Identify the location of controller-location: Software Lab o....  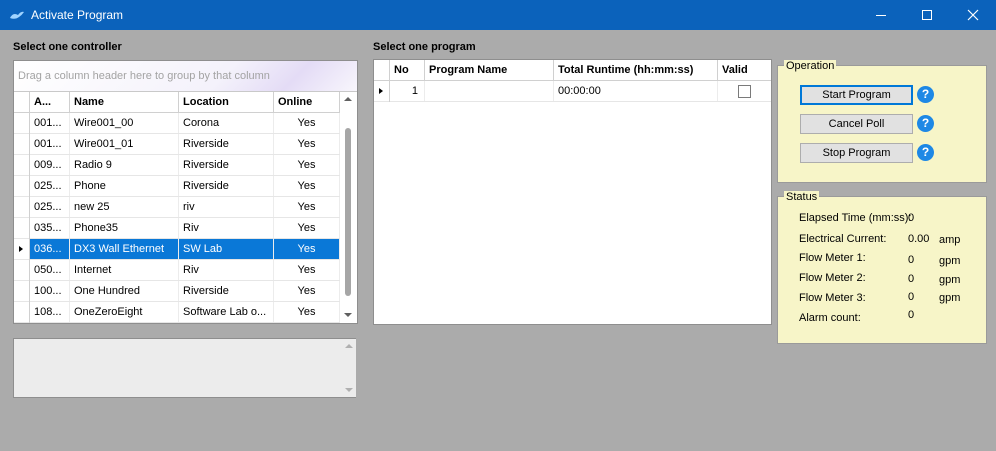
(226, 312).